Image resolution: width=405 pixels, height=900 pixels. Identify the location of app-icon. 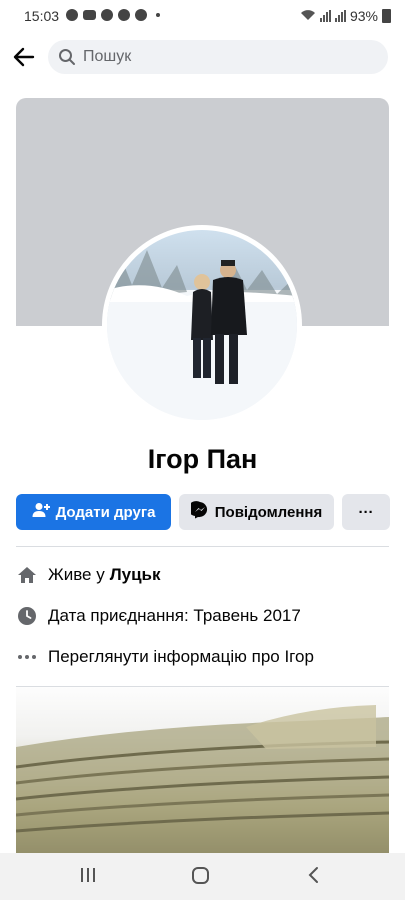
(107, 15).